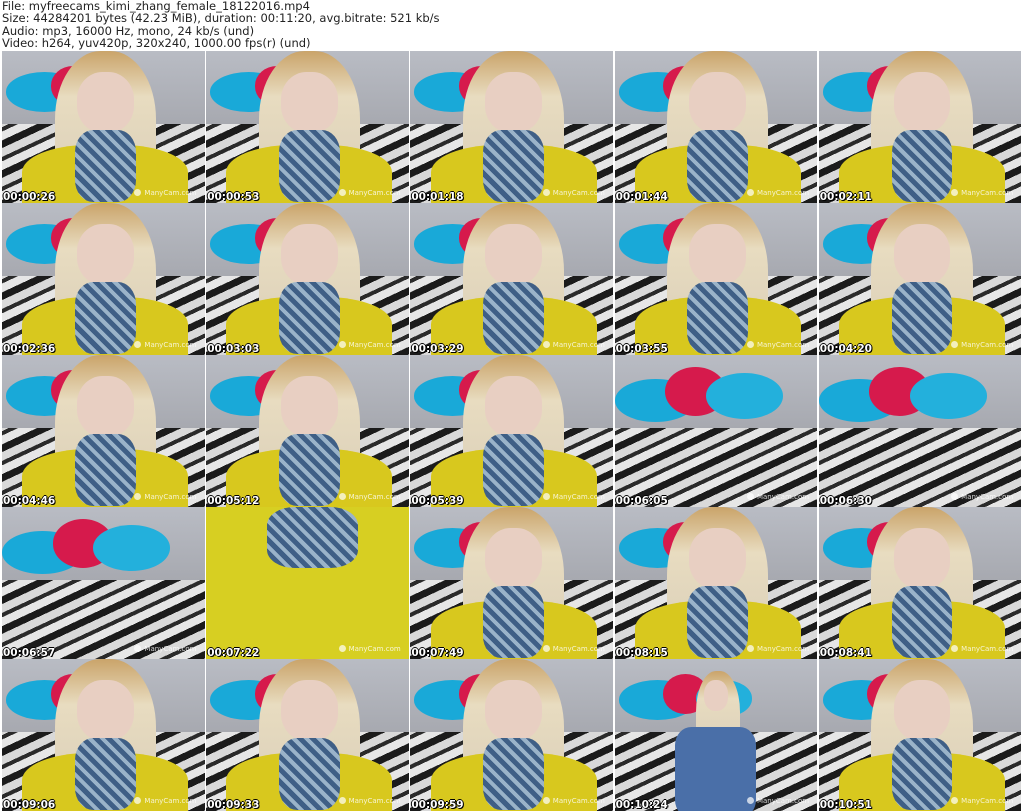  I want to click on video-thumbnail: ManyCam.com 00:05:39, so click(511, 431).